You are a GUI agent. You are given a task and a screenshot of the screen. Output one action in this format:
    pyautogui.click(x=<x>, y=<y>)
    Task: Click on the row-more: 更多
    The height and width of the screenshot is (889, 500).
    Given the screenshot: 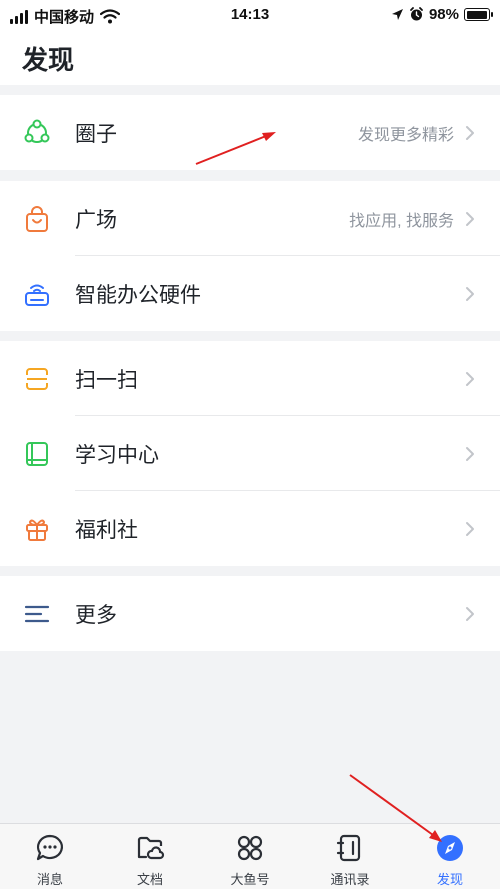 What is the action you would take?
    pyautogui.click(x=250, y=613)
    